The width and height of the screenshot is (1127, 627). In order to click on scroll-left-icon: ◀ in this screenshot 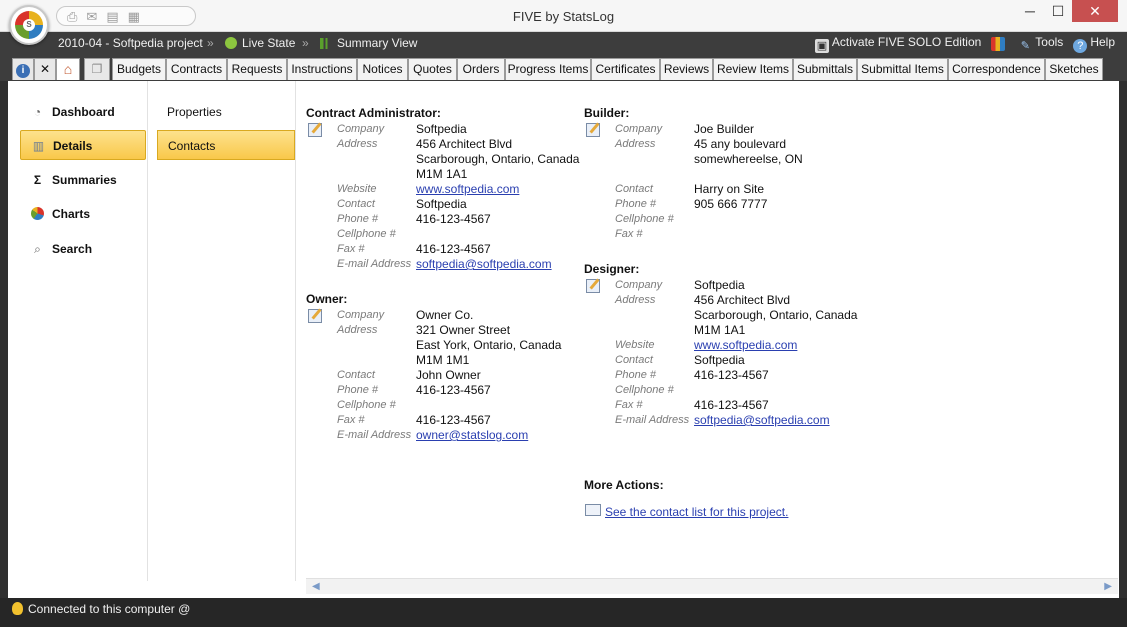, I will do `click(316, 586)`.